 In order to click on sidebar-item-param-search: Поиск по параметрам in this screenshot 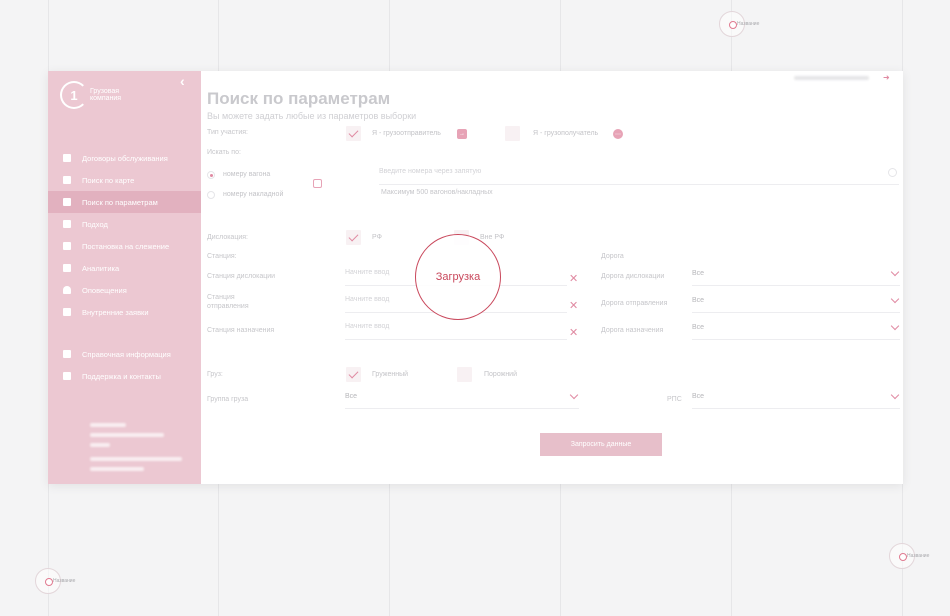, I will do `click(124, 202)`.